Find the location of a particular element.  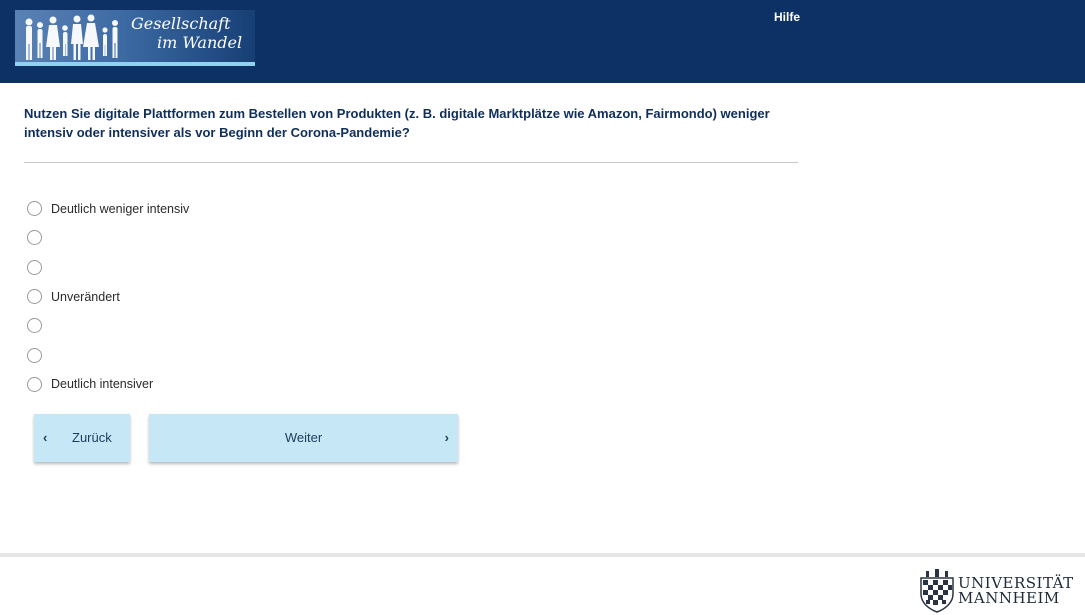

option-deutlich-intensiver: Deutlich intensiver is located at coordinates (108, 384).